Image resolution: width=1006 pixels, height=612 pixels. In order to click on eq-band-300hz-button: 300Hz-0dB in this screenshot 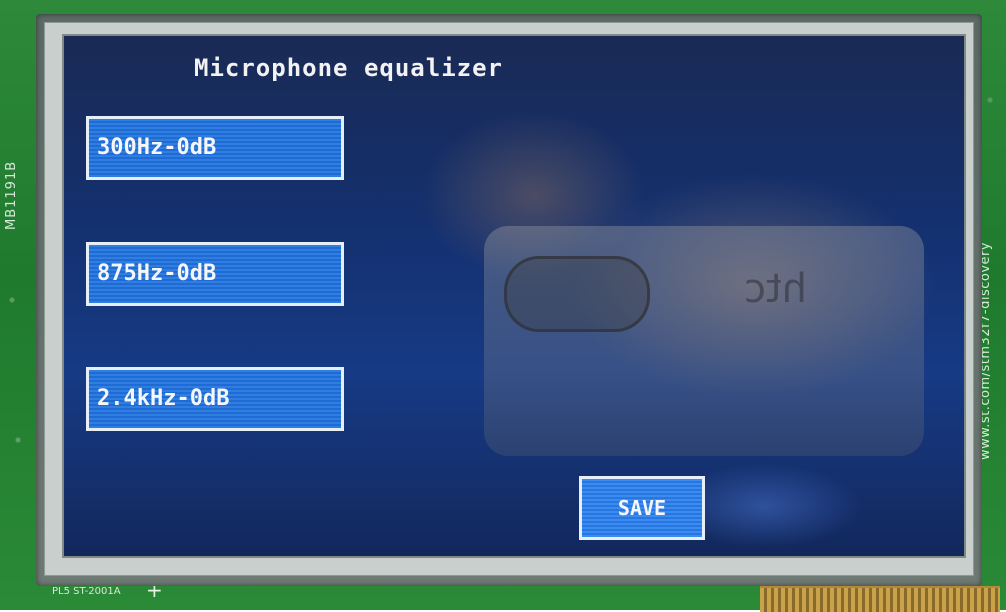, I will do `click(215, 148)`.